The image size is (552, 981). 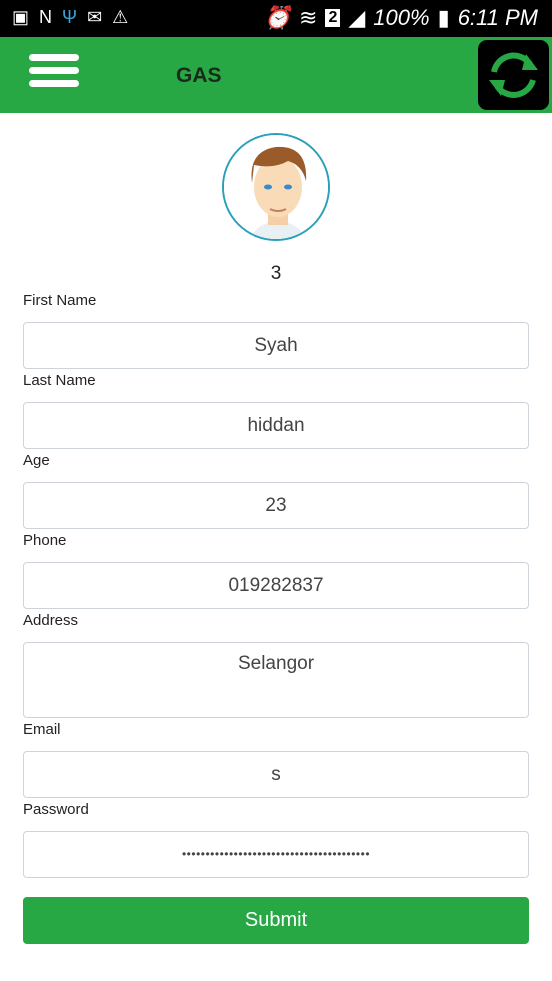 I want to click on usb-icon: Ψ, so click(x=70, y=17).